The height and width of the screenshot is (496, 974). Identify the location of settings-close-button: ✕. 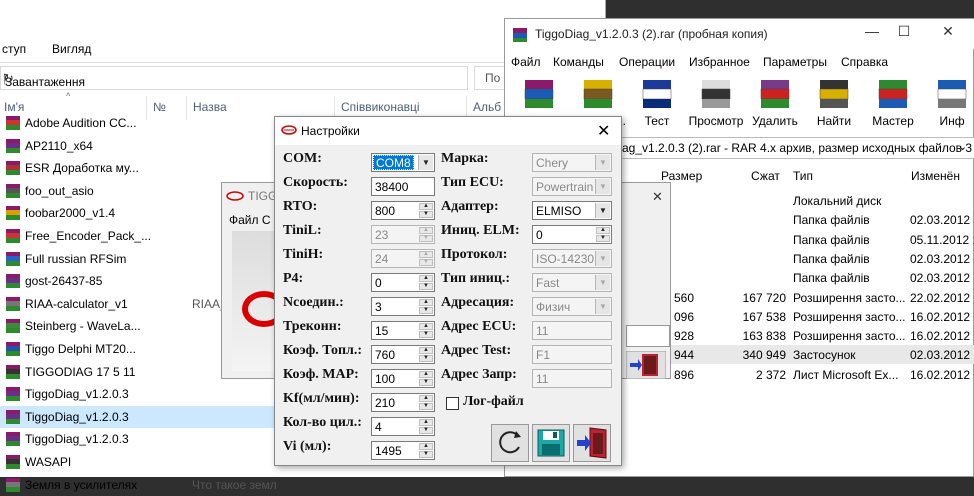
(603, 131).